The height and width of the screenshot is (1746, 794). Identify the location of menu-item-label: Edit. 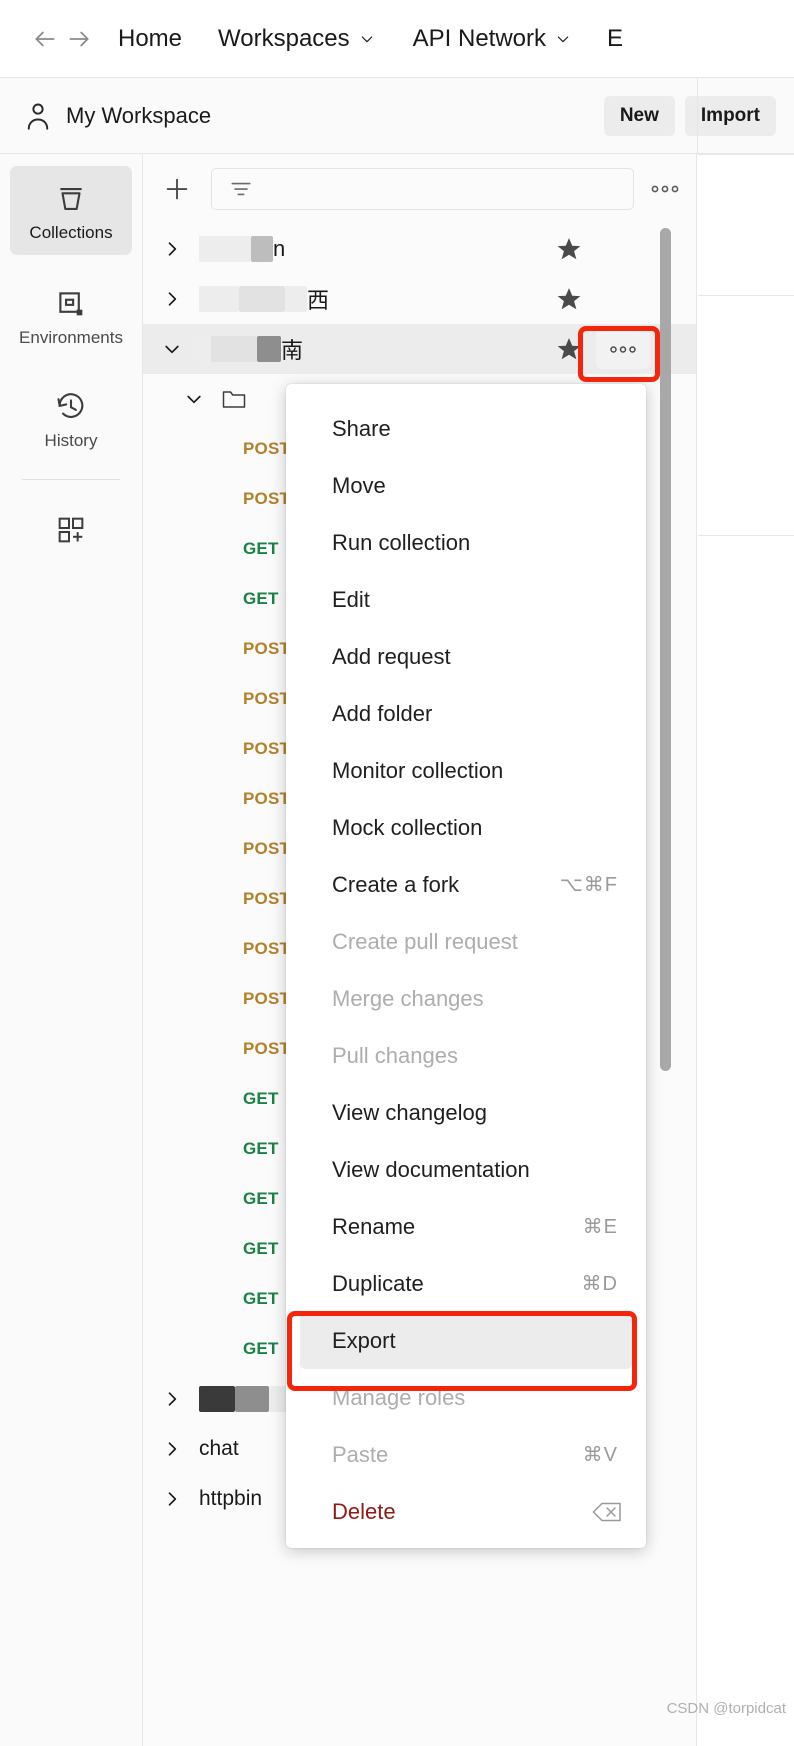
(351, 599).